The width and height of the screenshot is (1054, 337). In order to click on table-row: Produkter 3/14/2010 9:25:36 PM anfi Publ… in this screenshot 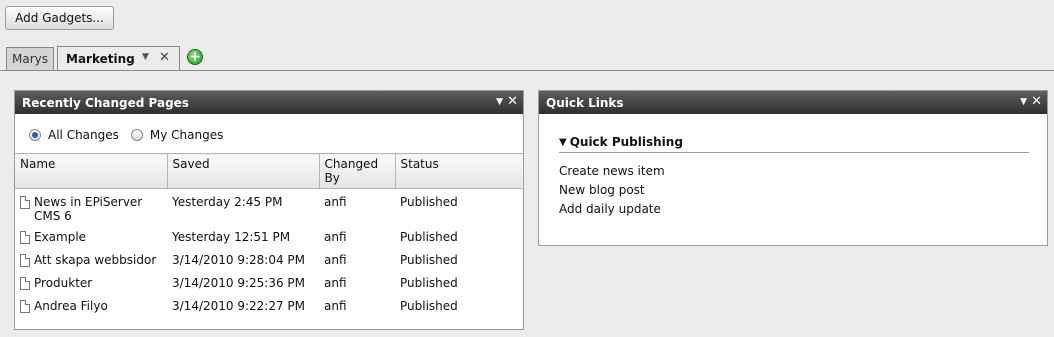, I will do `click(269, 284)`.